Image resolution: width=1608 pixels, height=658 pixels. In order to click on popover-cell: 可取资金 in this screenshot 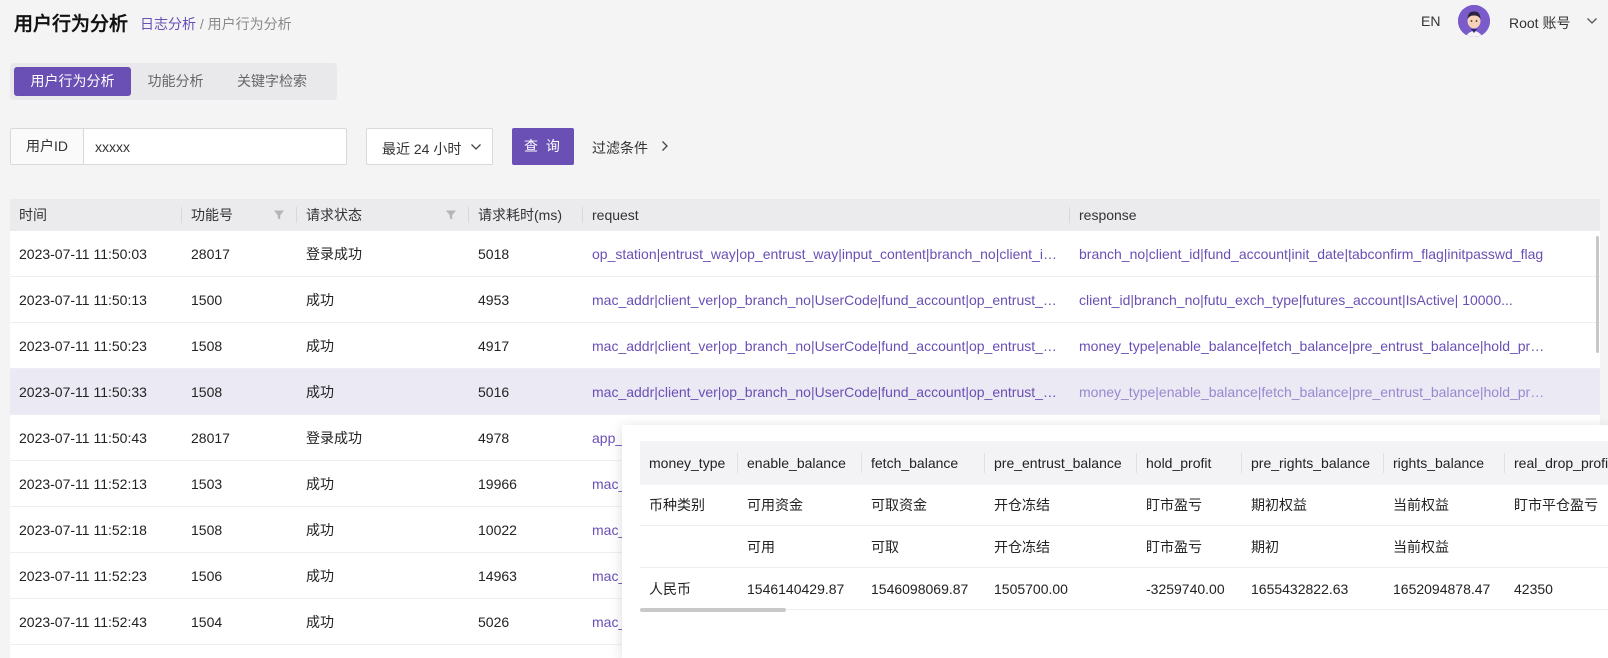, I will do `click(899, 505)`.